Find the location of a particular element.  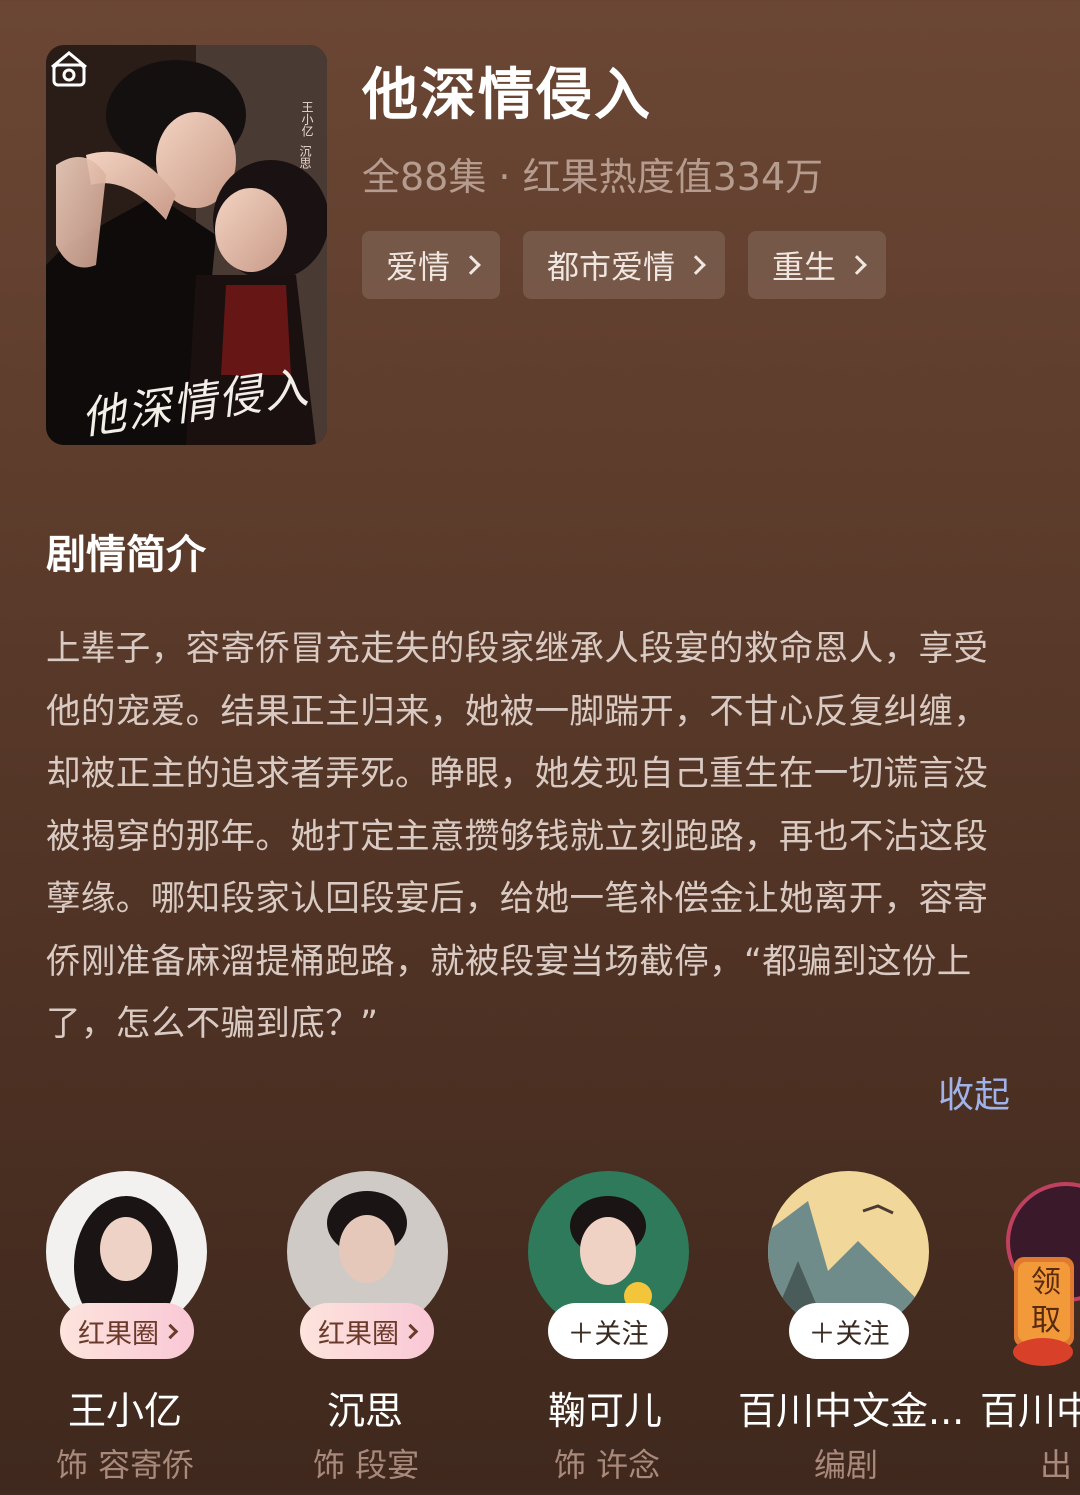

reward-floating-widget: 领取 is located at coordinates (1043, 1272).